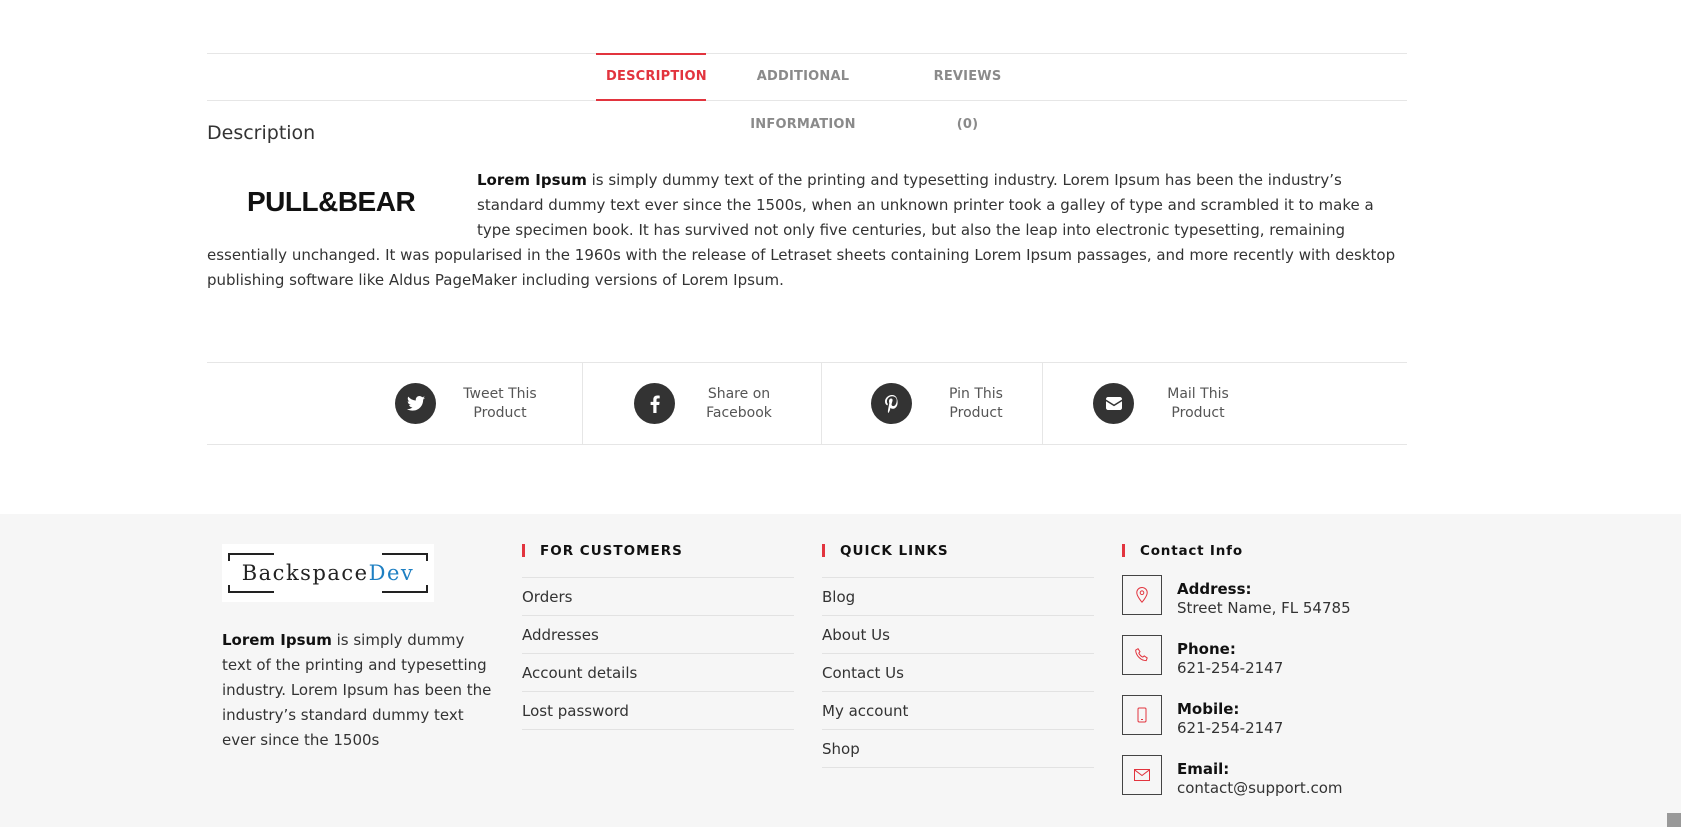  What do you see at coordinates (1198, 403) in the screenshot?
I see `share-mail-label: Mail This Product` at bounding box center [1198, 403].